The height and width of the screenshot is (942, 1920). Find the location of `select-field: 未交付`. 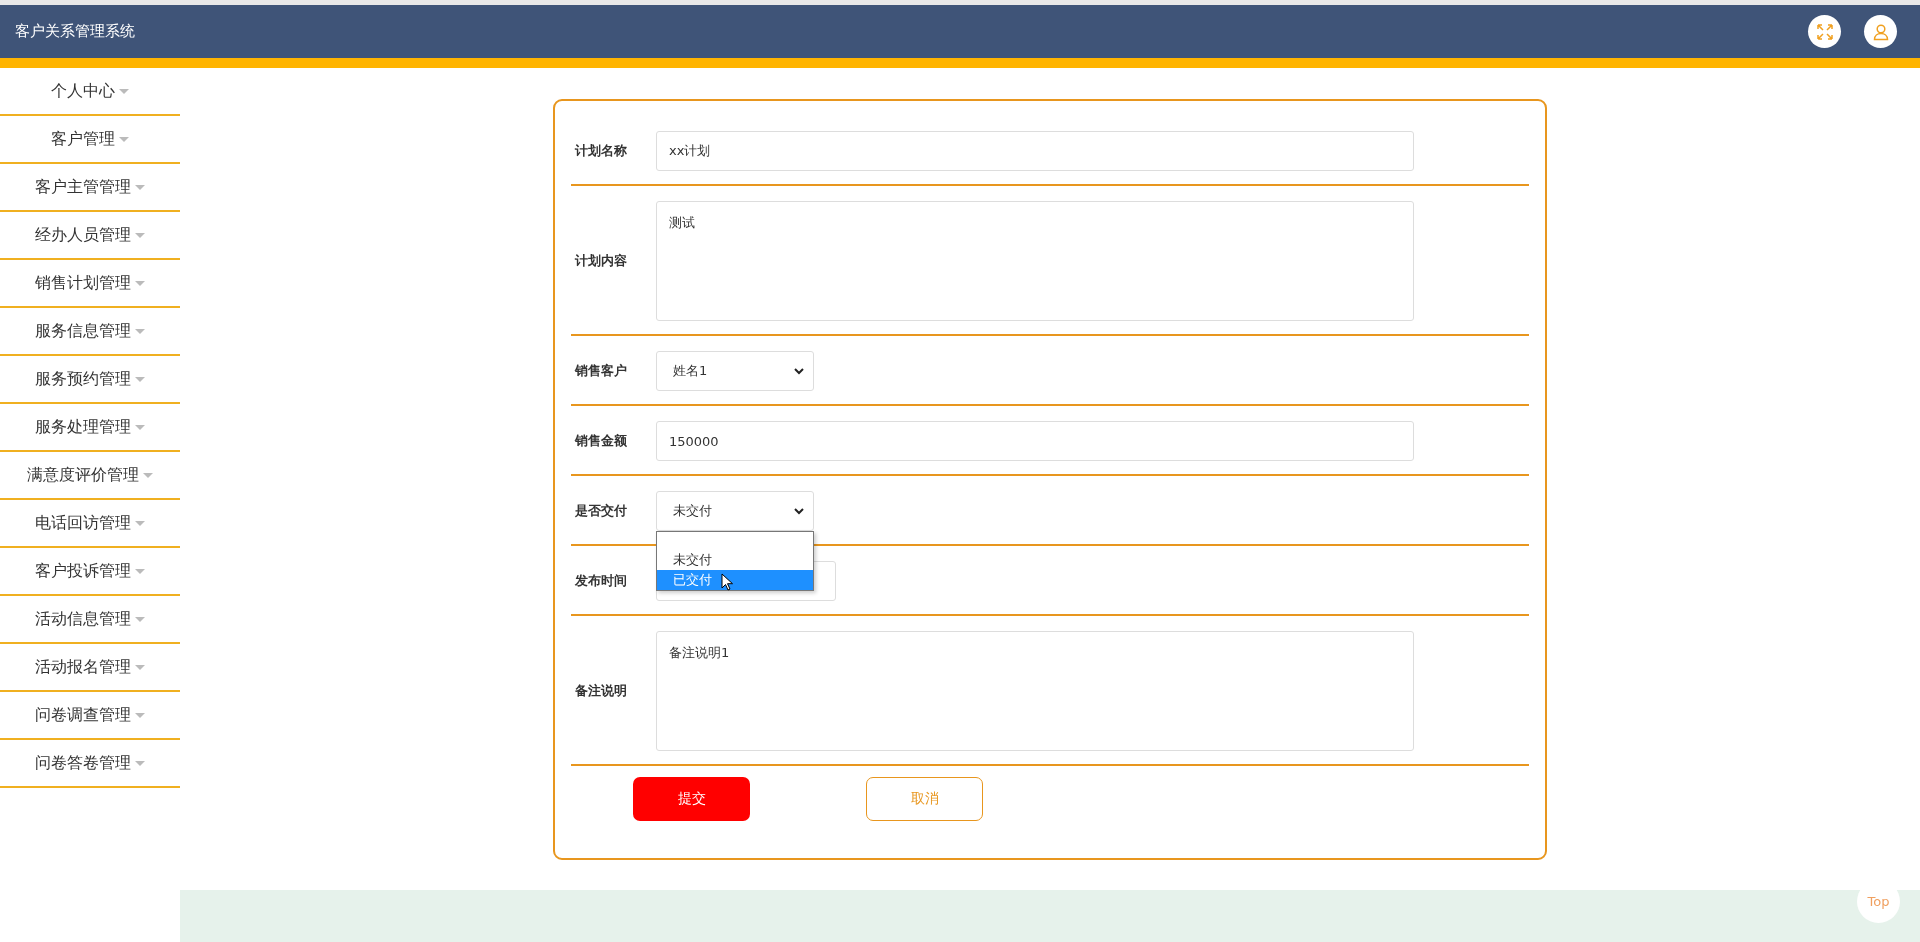

select-field: 未交付 is located at coordinates (735, 511).